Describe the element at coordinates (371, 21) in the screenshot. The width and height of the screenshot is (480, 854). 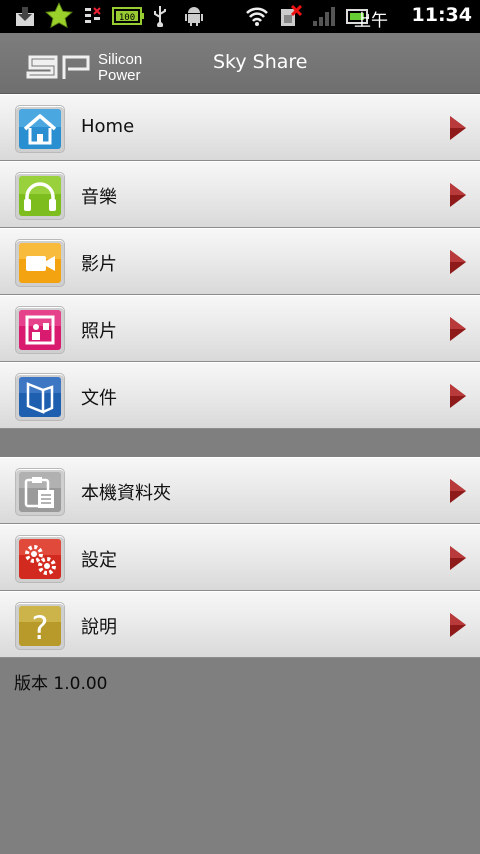
I see `status-ampm: 上午` at that location.